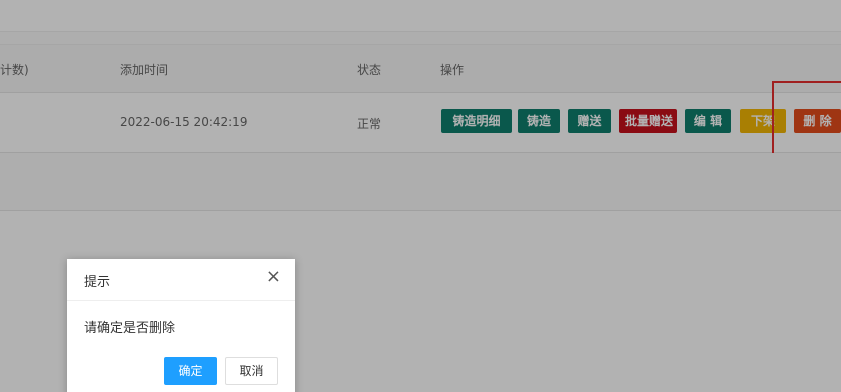 The image size is (841, 392). Describe the element at coordinates (190, 371) in the screenshot. I see `confirm-button: 确定` at that location.